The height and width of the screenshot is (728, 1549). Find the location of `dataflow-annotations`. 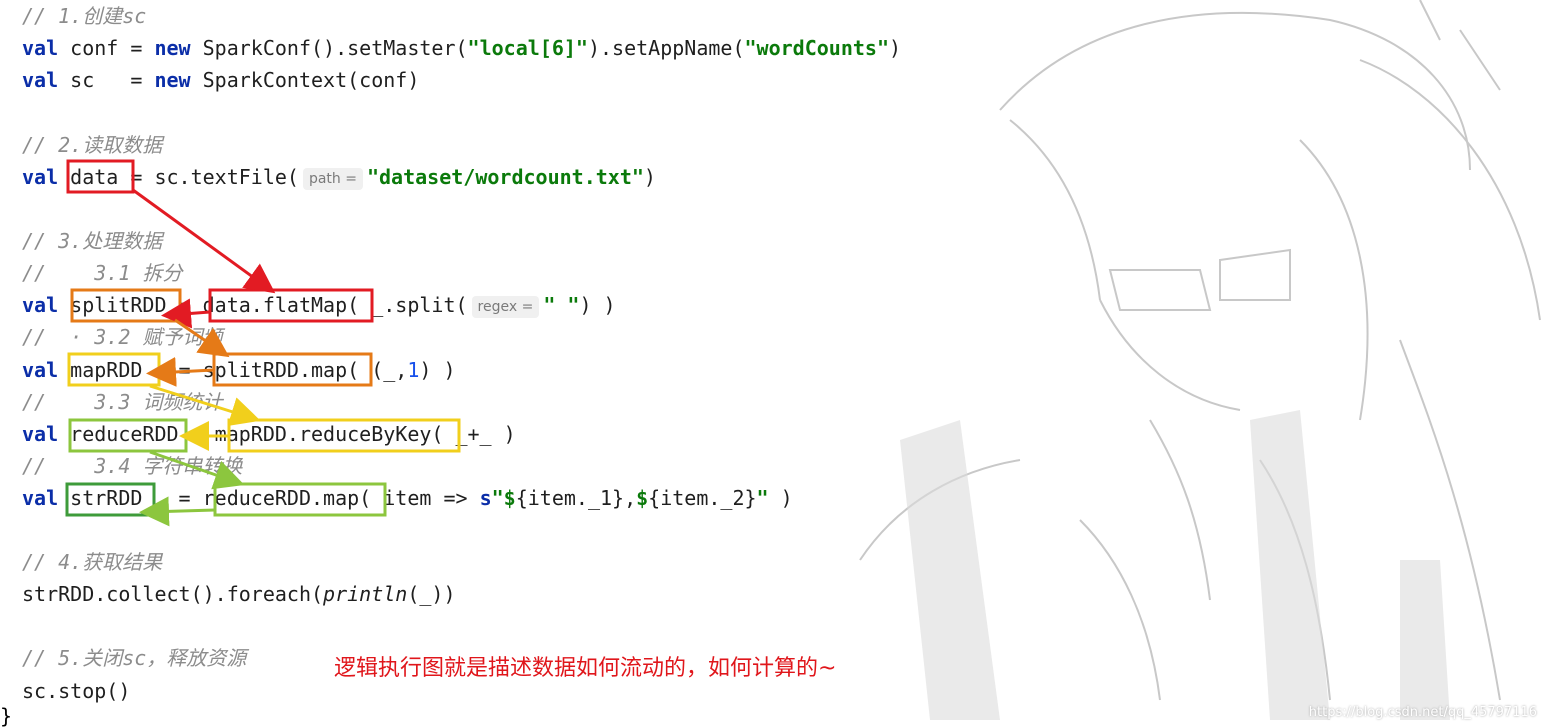

dataflow-annotations is located at coordinates (263, 343).